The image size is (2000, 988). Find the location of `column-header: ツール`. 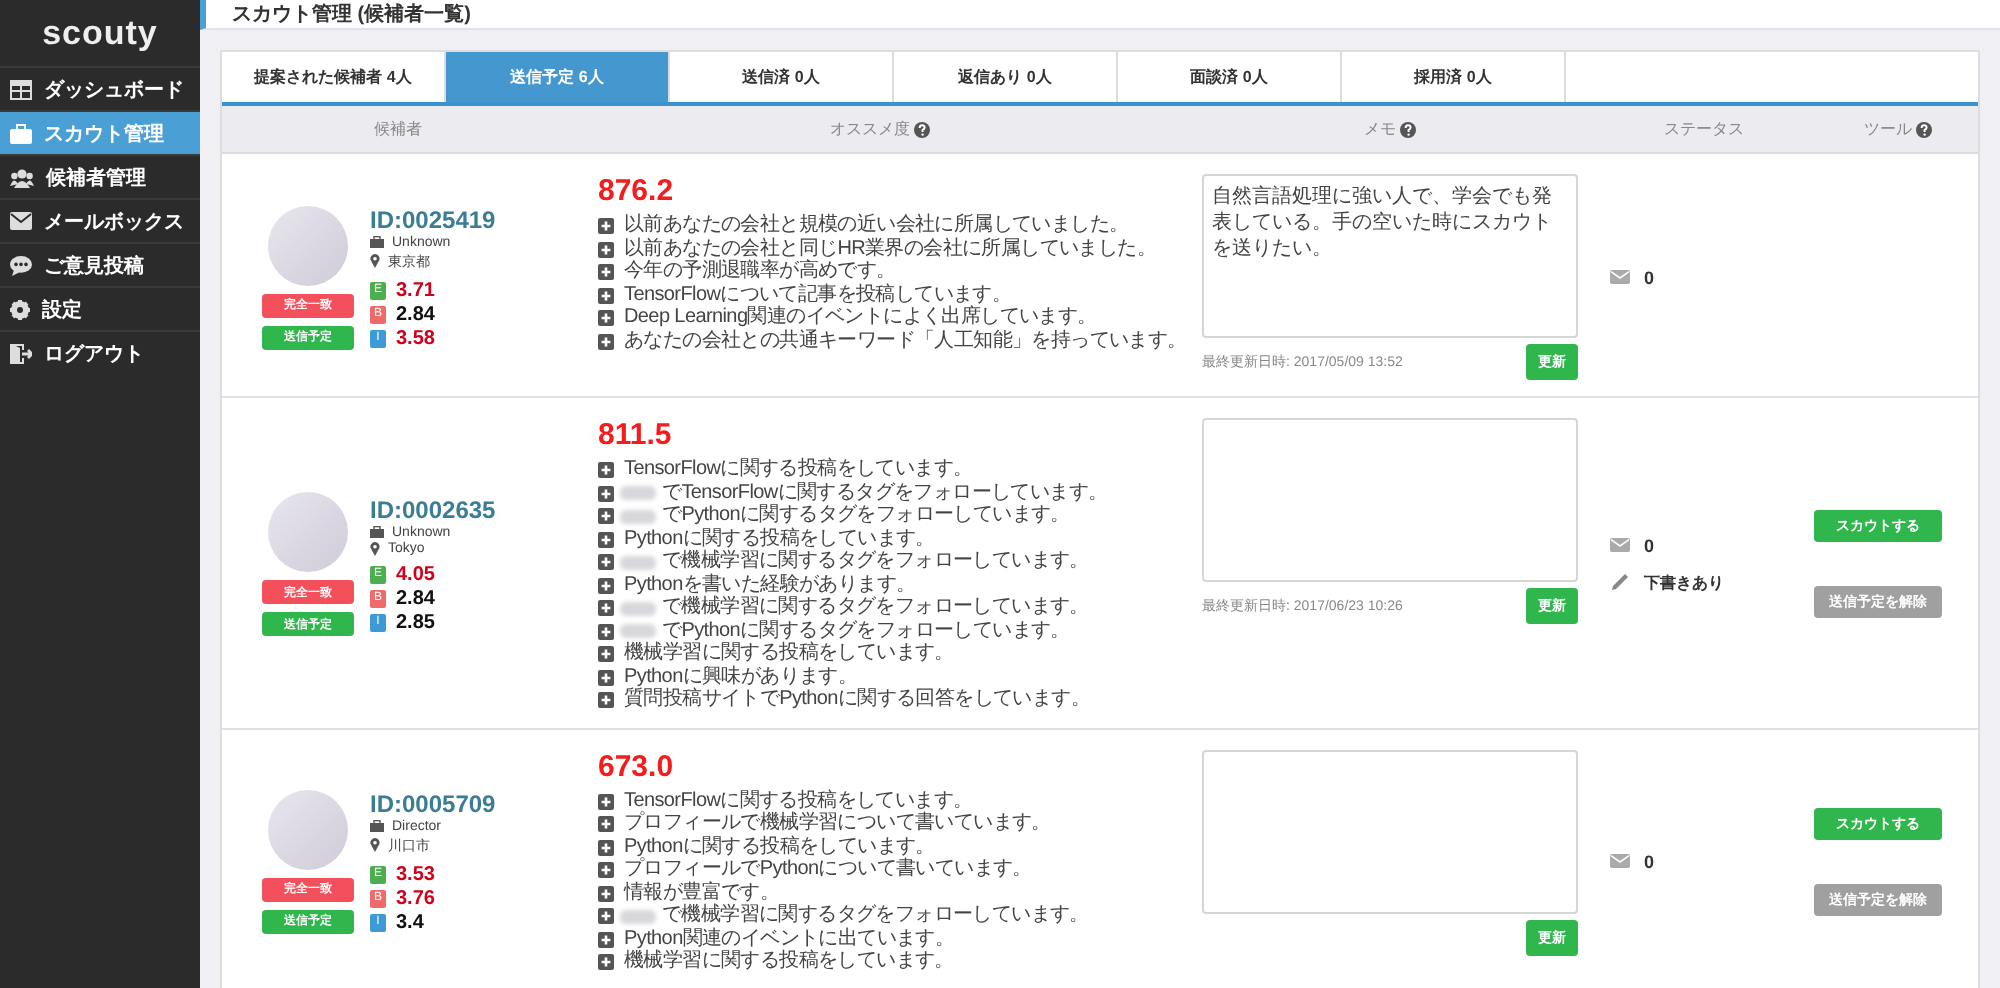

column-header: ツール is located at coordinates (1888, 129).